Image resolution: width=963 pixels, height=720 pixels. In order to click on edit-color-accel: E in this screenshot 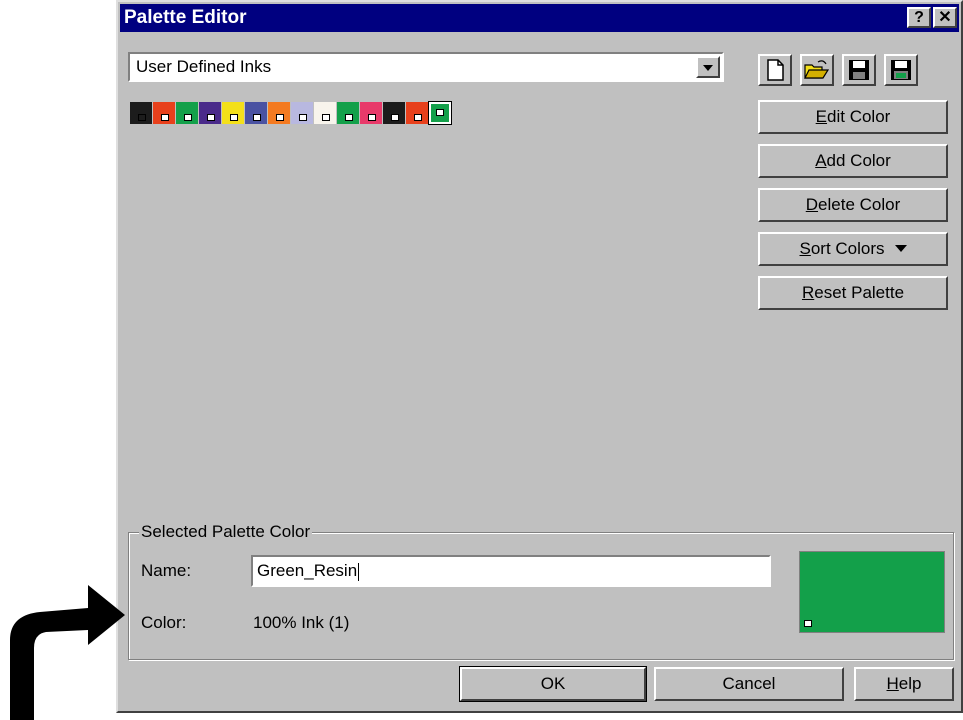, I will do `click(821, 116)`.